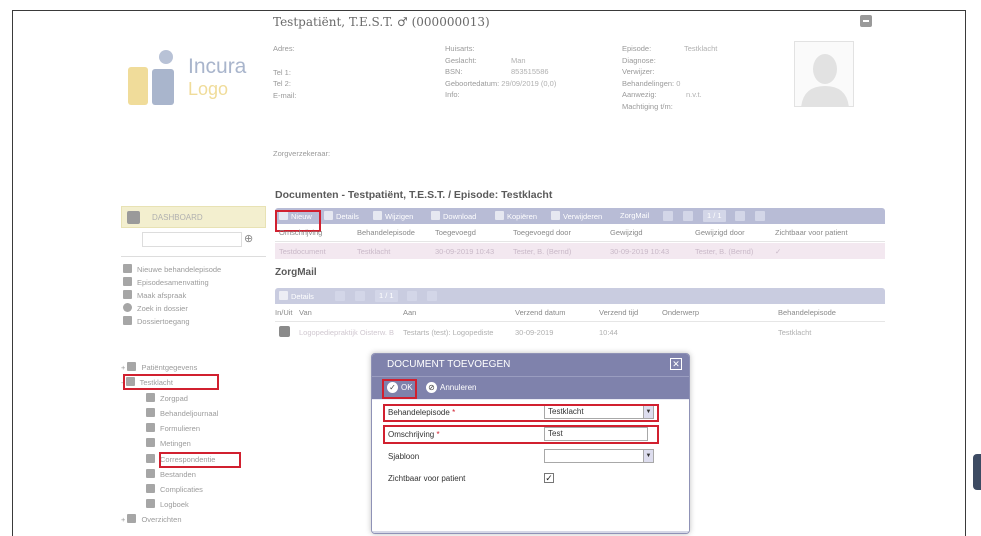 Image resolution: width=981 pixels, height=536 pixels. I want to click on cell-zichtbaar: ✓, so click(778, 251).